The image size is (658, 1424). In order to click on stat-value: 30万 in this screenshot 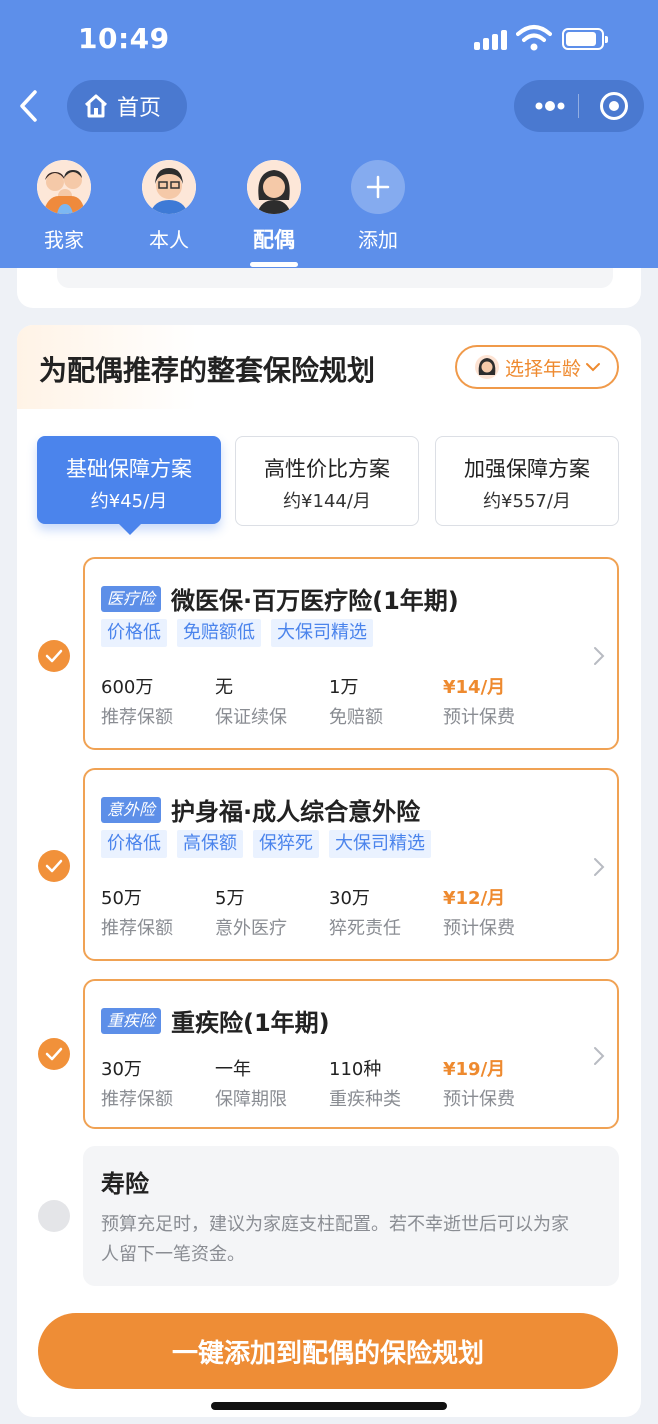, I will do `click(121, 1069)`.